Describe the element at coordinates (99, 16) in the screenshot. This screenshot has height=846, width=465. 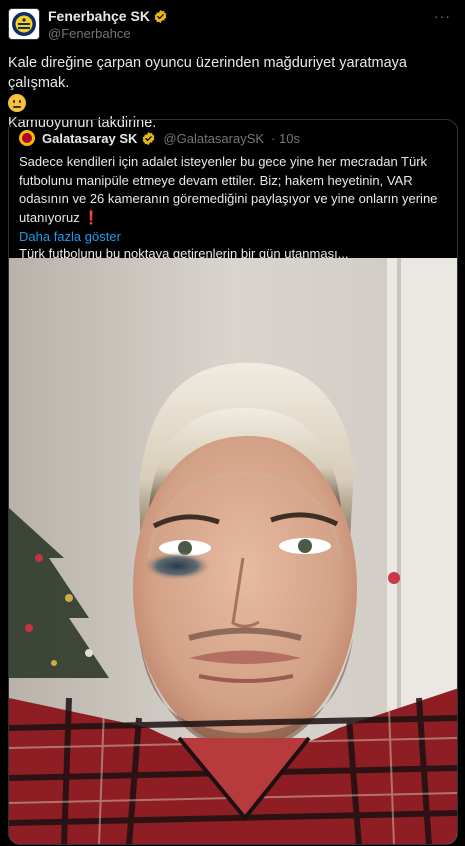
I see `author-name: Fenerbahçe SK` at that location.